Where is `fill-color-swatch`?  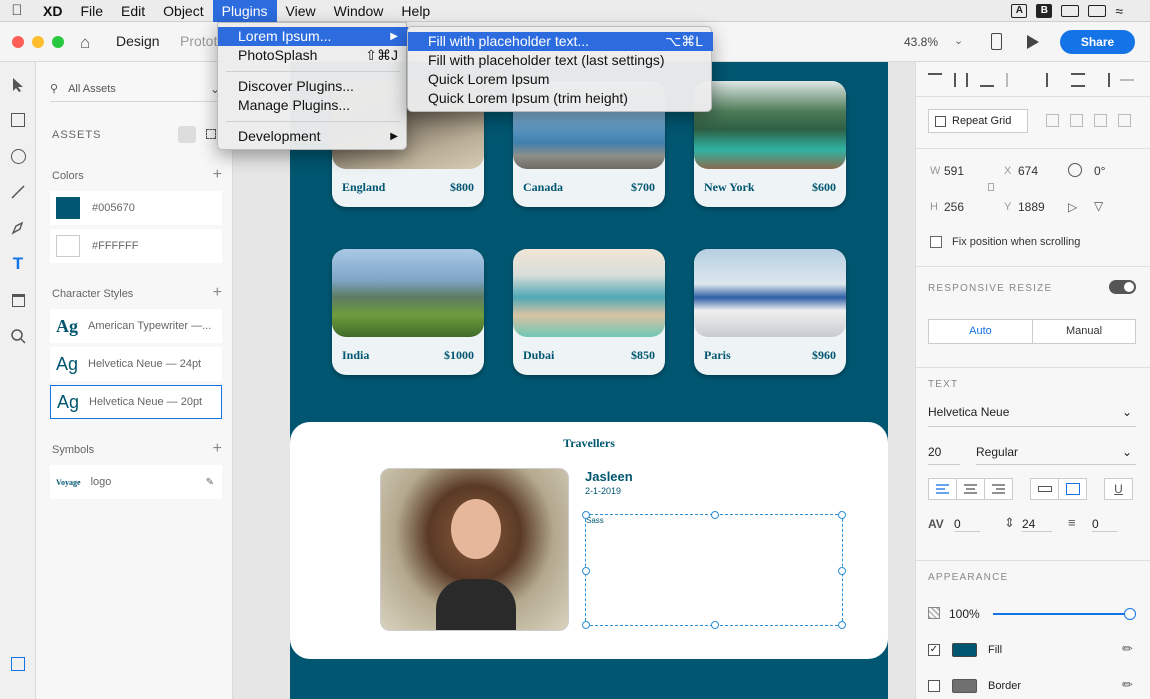
fill-color-swatch is located at coordinates (964, 650).